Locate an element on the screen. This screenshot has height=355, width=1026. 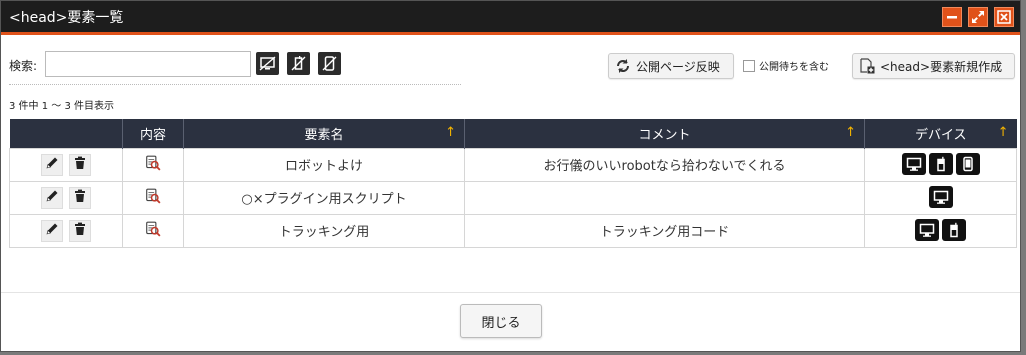
filter-desktop-button is located at coordinates (267, 63).